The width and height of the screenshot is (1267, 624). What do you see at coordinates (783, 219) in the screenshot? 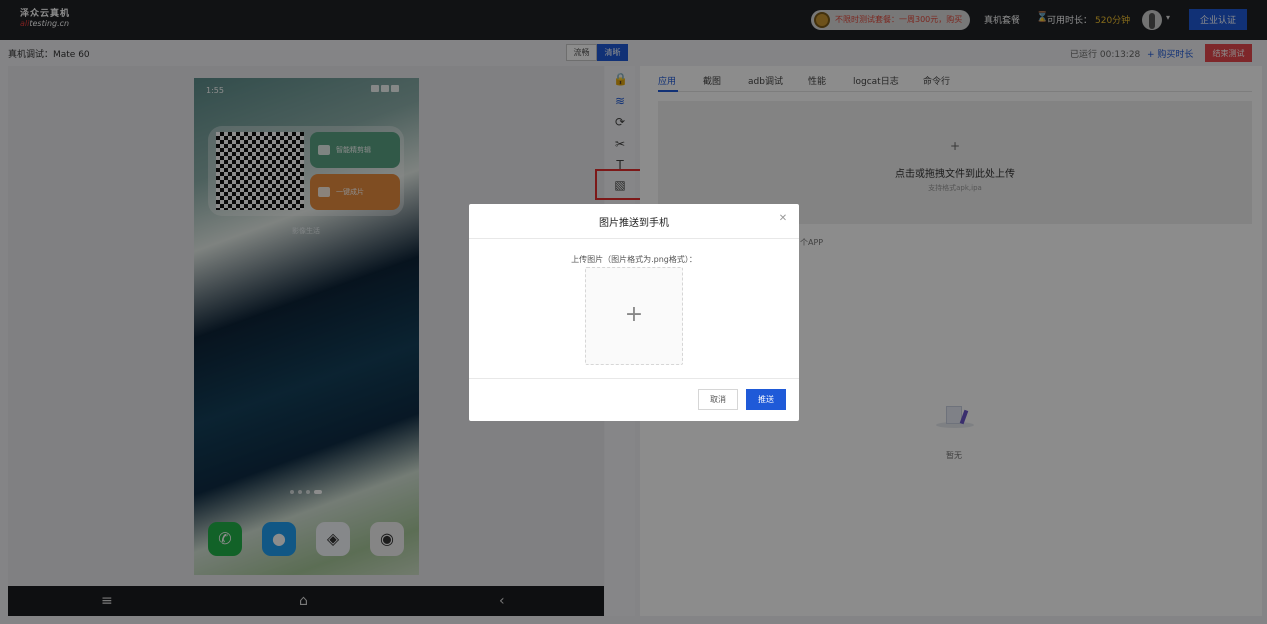
I see `close-icon: ✕` at bounding box center [783, 219].